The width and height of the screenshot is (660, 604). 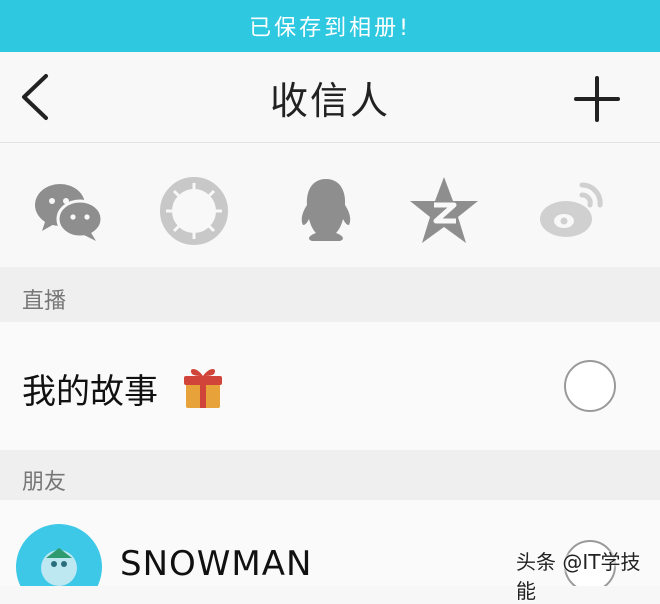 What do you see at coordinates (68, 211) in the screenshot?
I see `wechat-icon` at bounding box center [68, 211].